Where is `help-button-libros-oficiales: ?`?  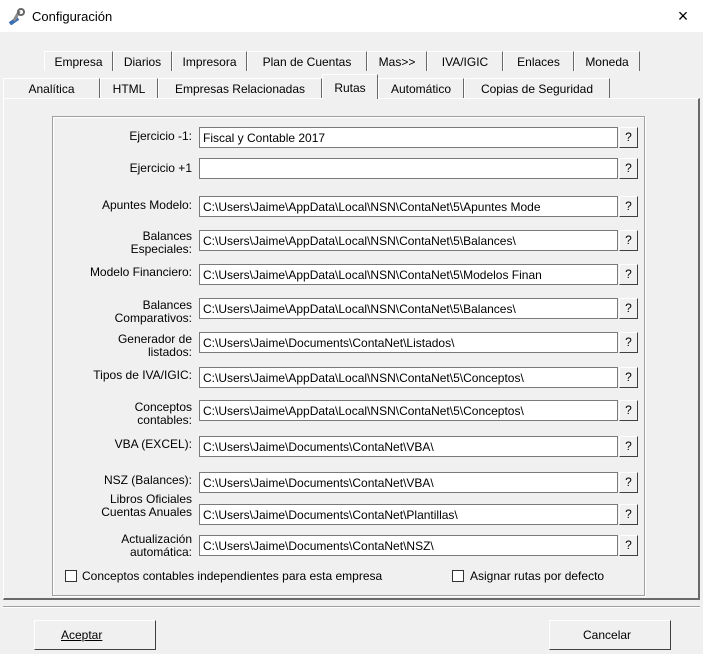 help-button-libros-oficiales: ? is located at coordinates (628, 514).